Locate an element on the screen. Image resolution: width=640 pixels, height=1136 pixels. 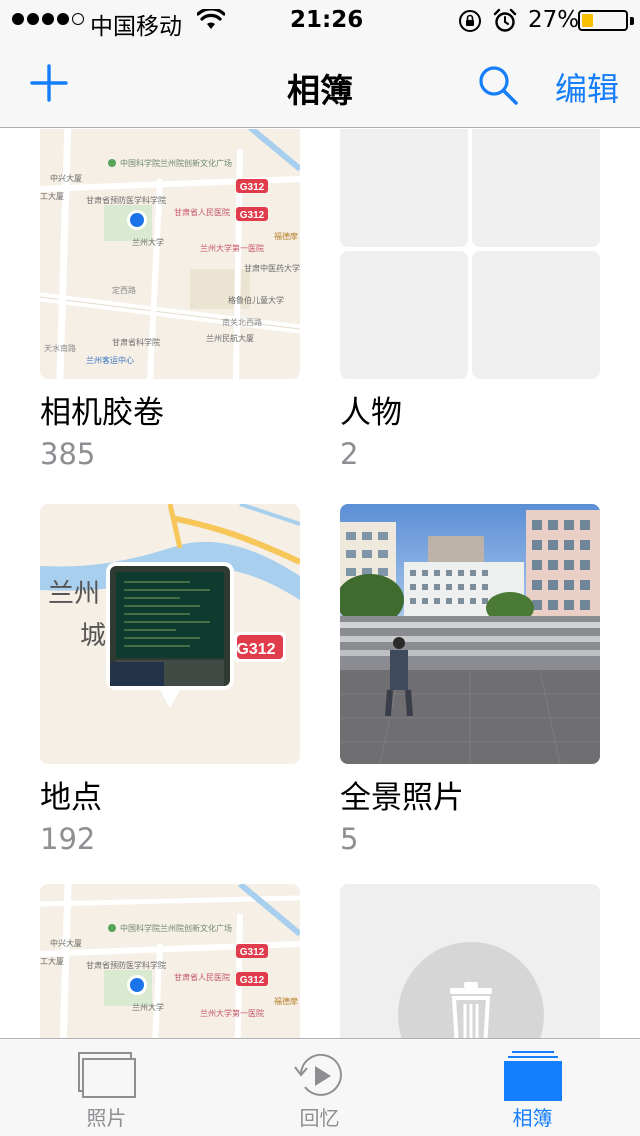
people-grid is located at coordinates (470, 254).